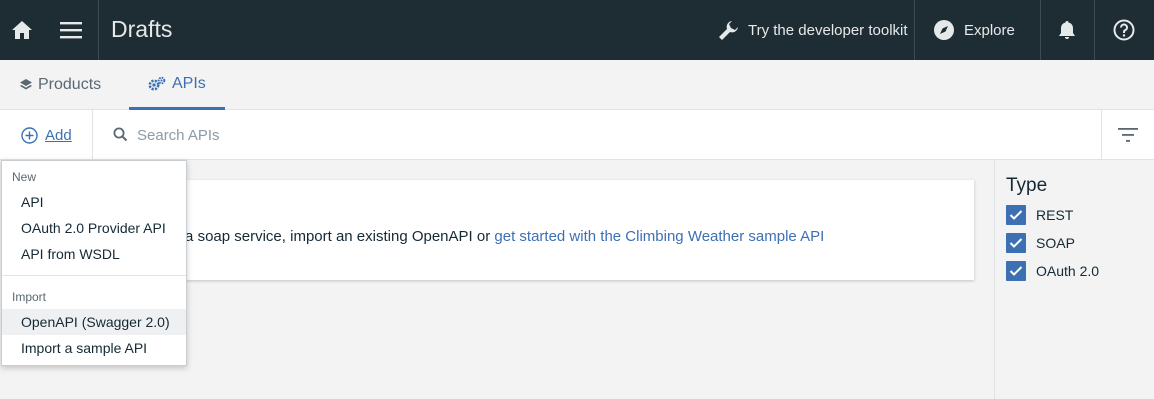 The height and width of the screenshot is (399, 1154). I want to click on menu-item-api-from-wsdl: API from WSDL, so click(94, 254).